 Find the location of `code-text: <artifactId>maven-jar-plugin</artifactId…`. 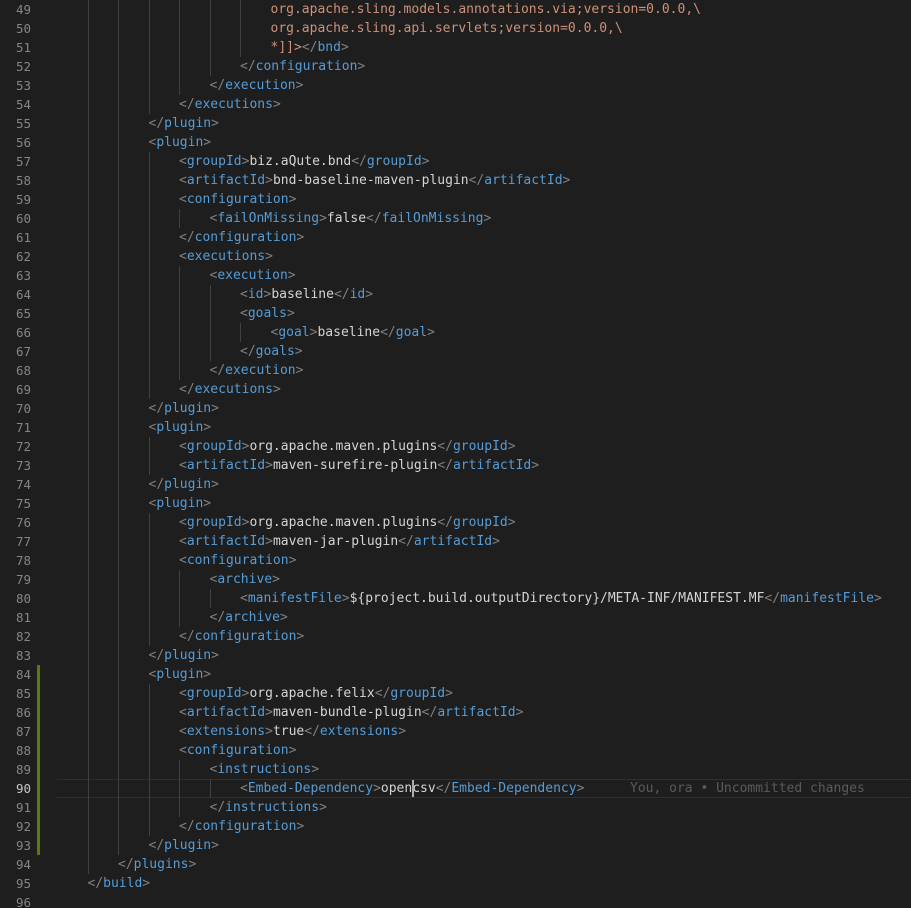

code-text: <artifactId>maven-jar-plugin</artifactId… is located at coordinates (339, 541).